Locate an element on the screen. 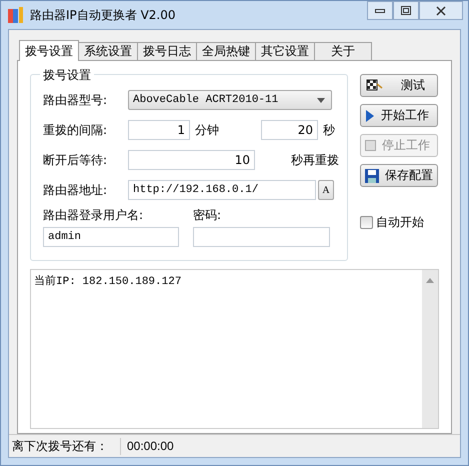 The height and width of the screenshot is (466, 469). app-icon is located at coordinates (16, 15).